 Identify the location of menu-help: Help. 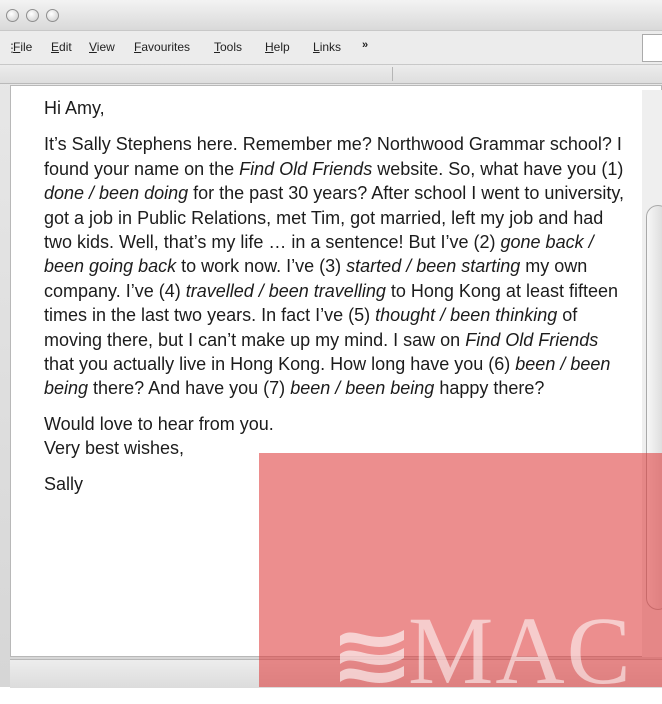
(277, 47).